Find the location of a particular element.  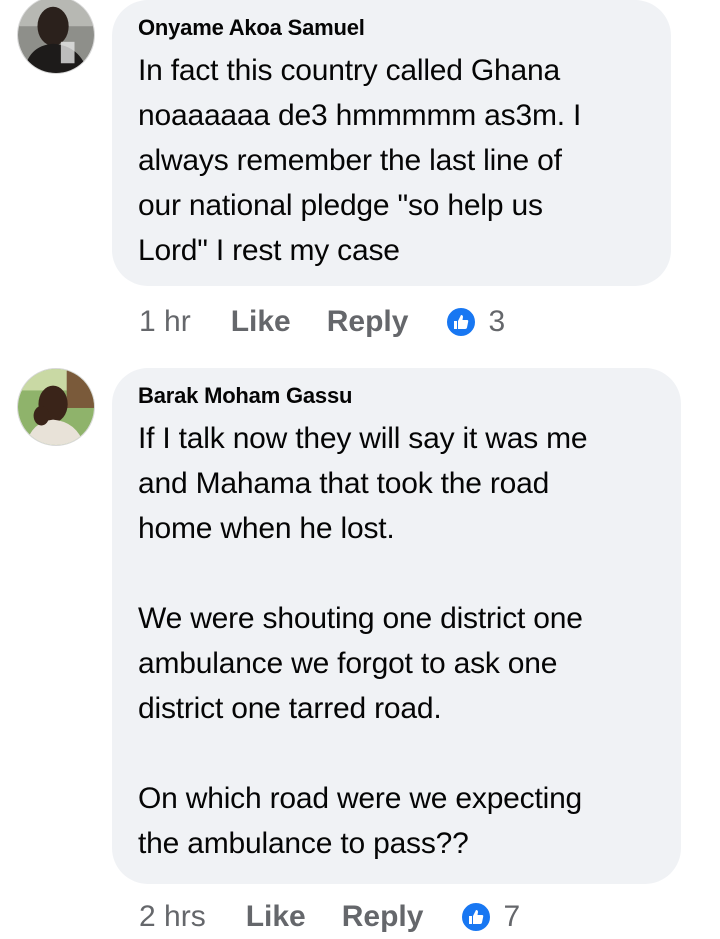

comment-timestamp: 2 hrs is located at coordinates (172, 917).